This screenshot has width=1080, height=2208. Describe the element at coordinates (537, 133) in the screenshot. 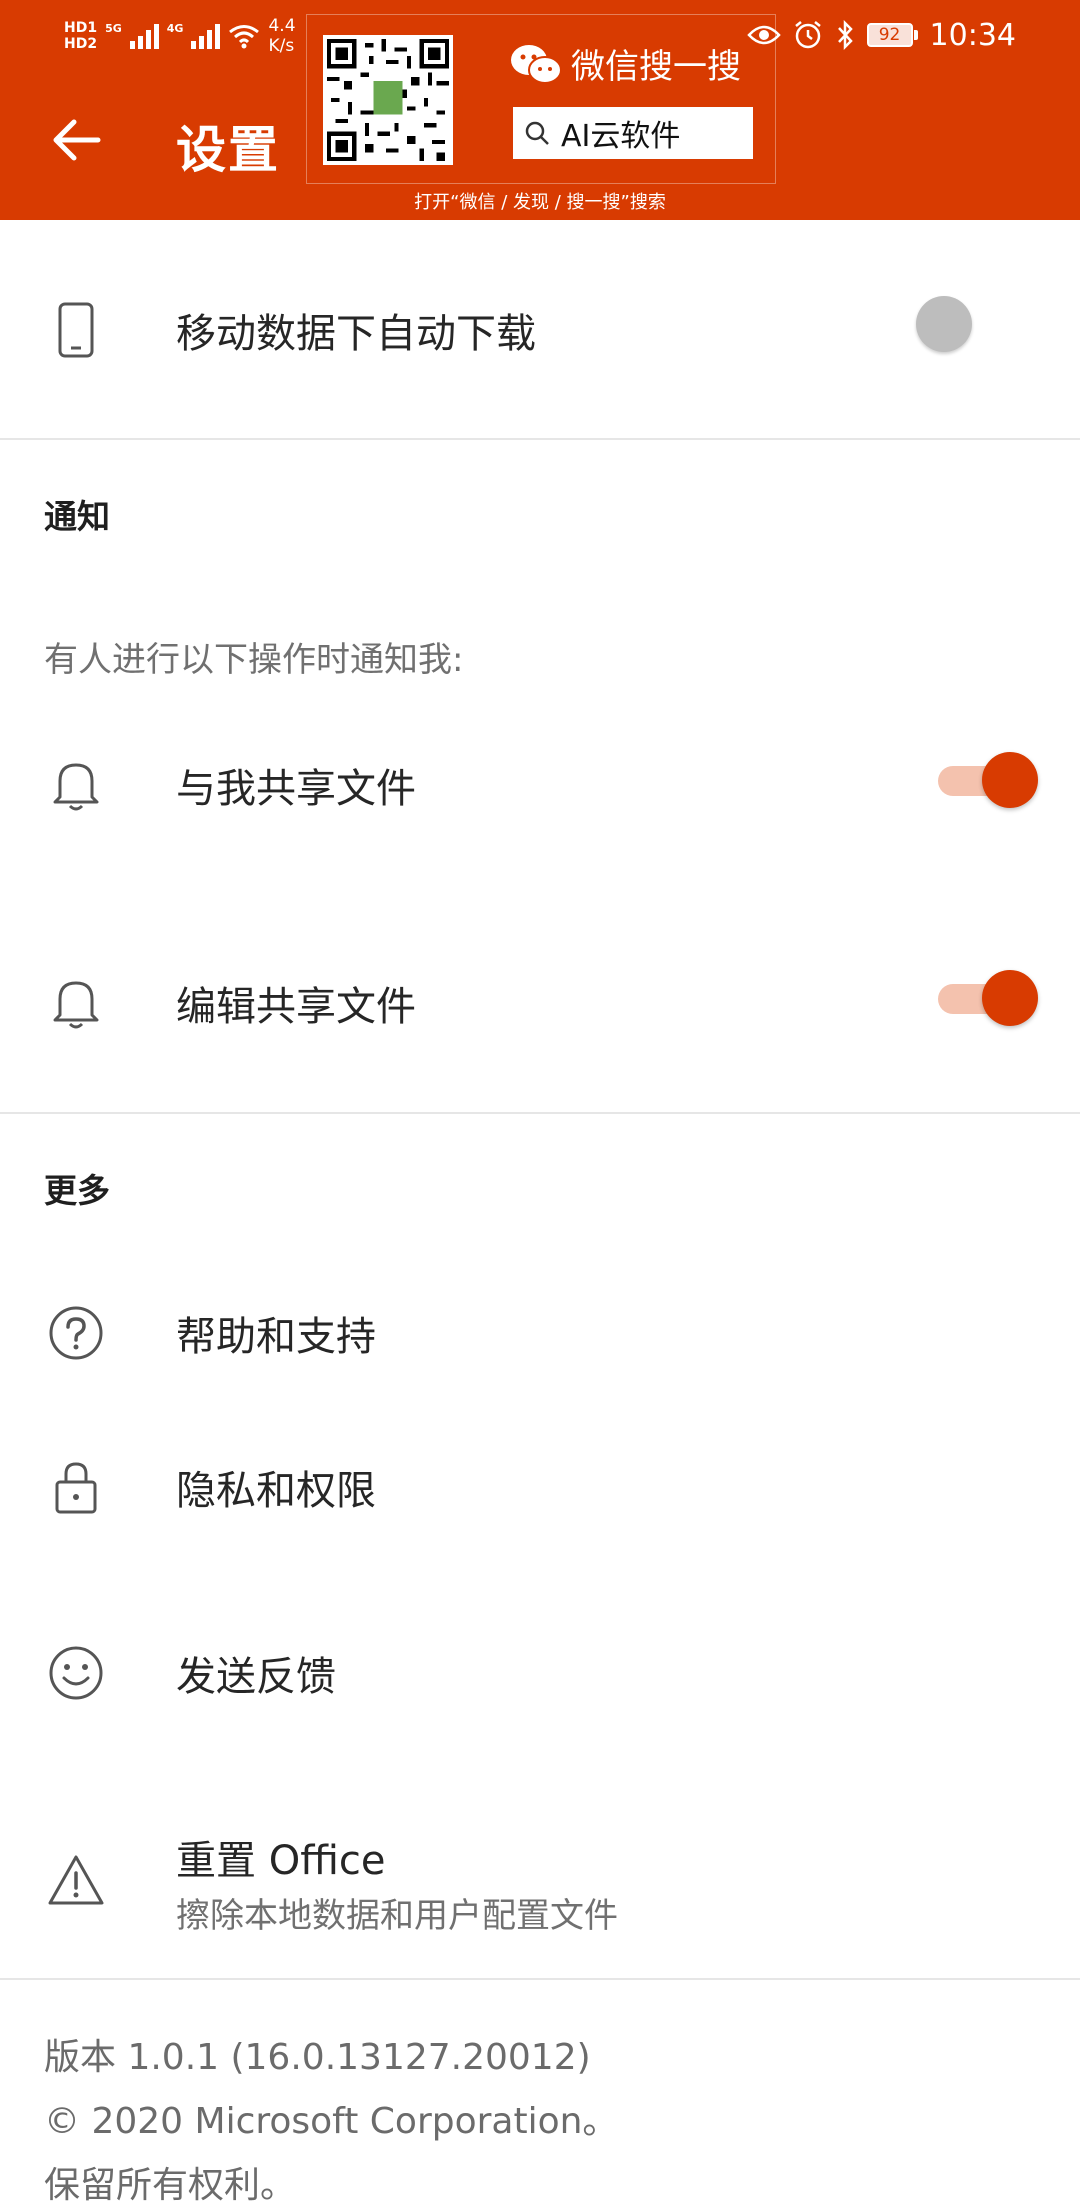

I see `search-icon` at that location.